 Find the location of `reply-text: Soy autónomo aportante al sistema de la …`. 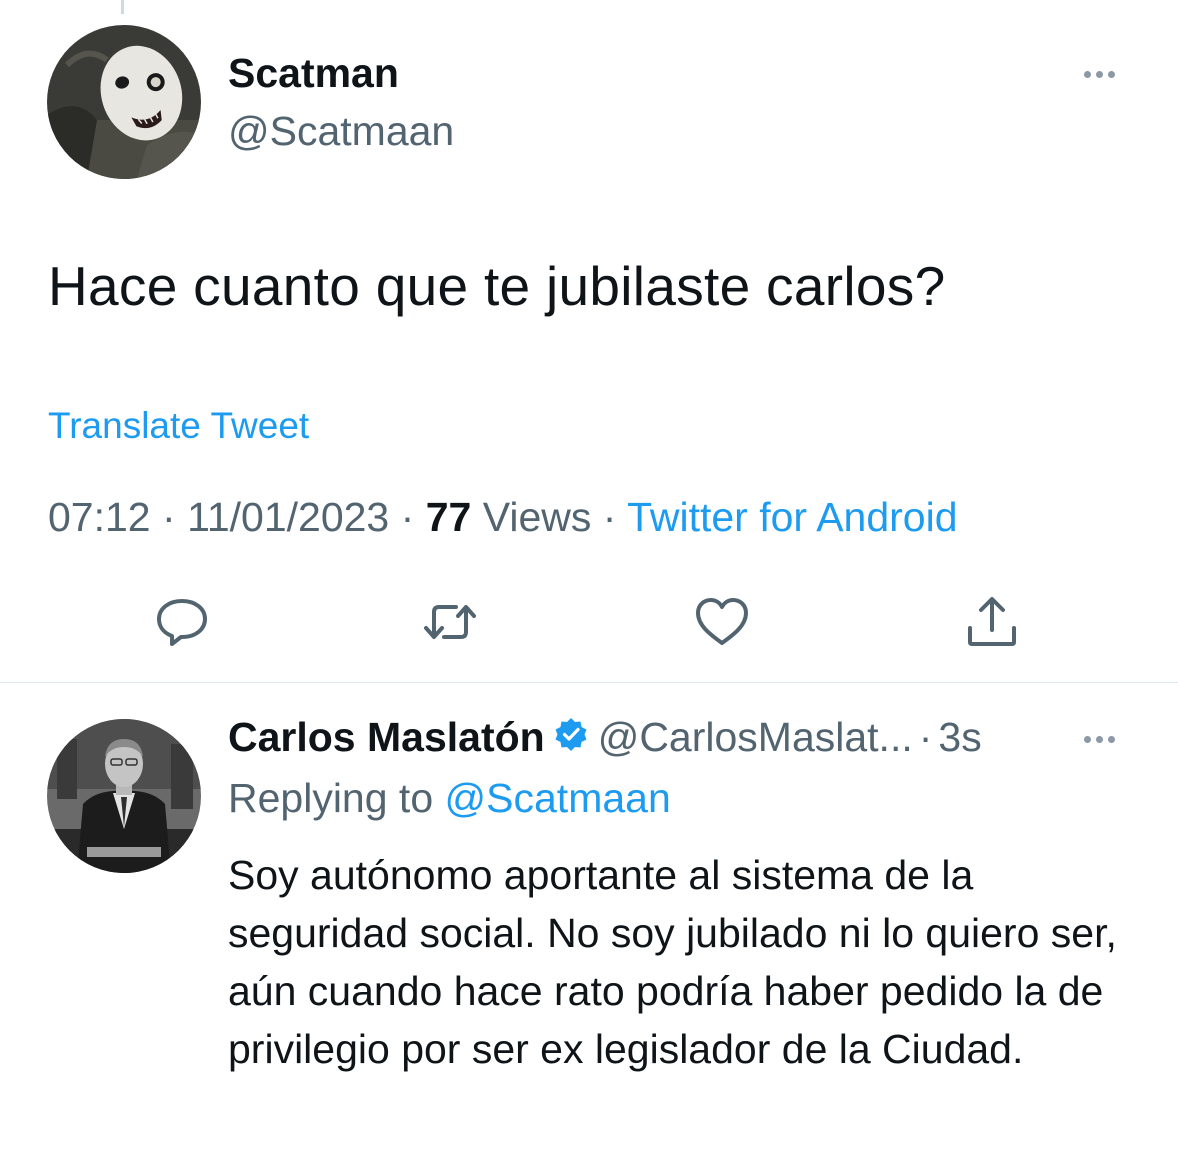

reply-text: Soy autónomo aportante al sistema de la … is located at coordinates (672, 962).